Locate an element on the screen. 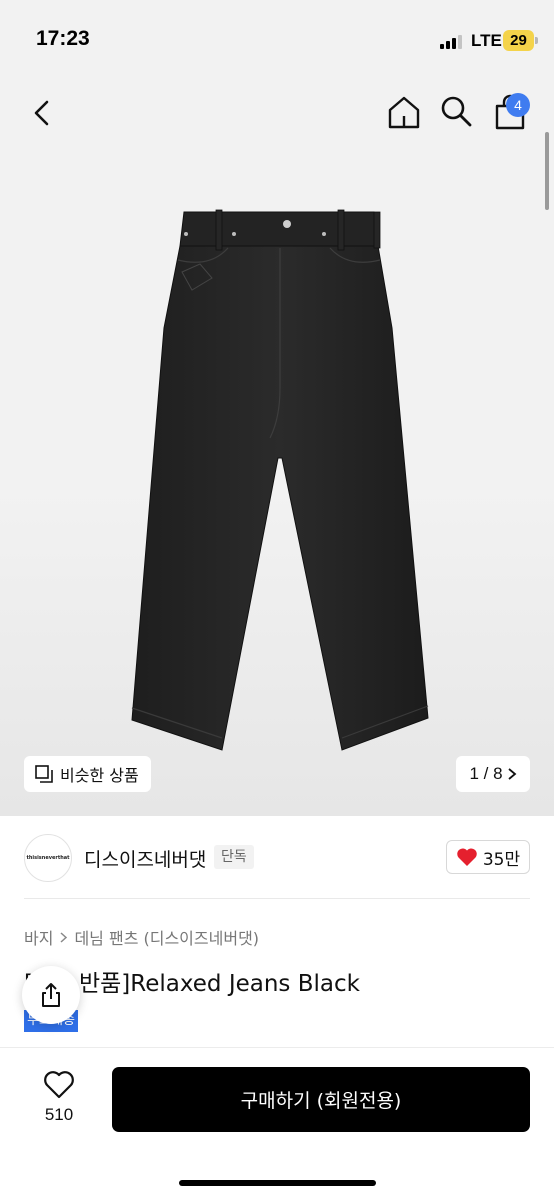  similar-products-label: 비슷한 상품 is located at coordinates (99, 775).